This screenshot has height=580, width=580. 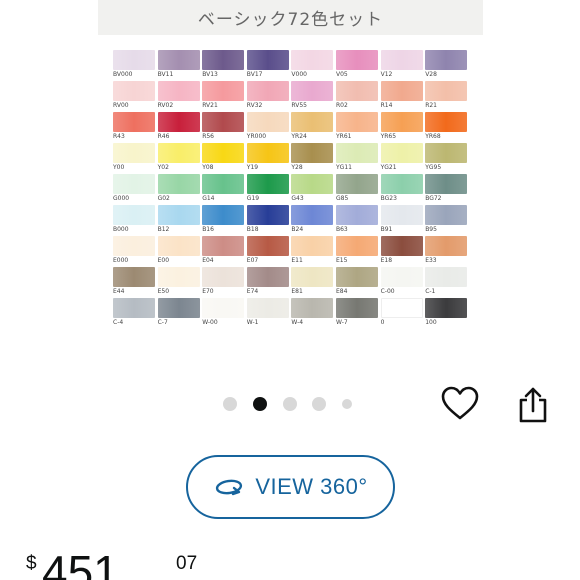 I want to click on color-swatch: B63, so click(x=357, y=219).